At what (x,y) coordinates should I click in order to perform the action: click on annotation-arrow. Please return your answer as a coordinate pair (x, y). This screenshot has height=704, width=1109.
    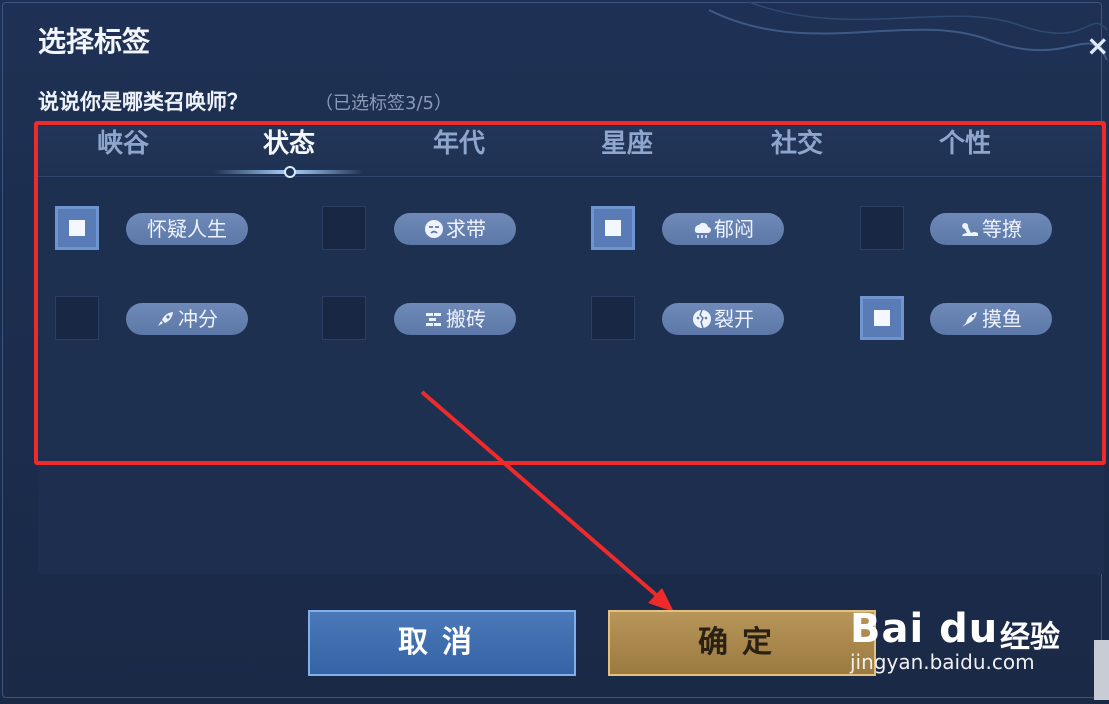
    Looking at the image, I should click on (547, 501).